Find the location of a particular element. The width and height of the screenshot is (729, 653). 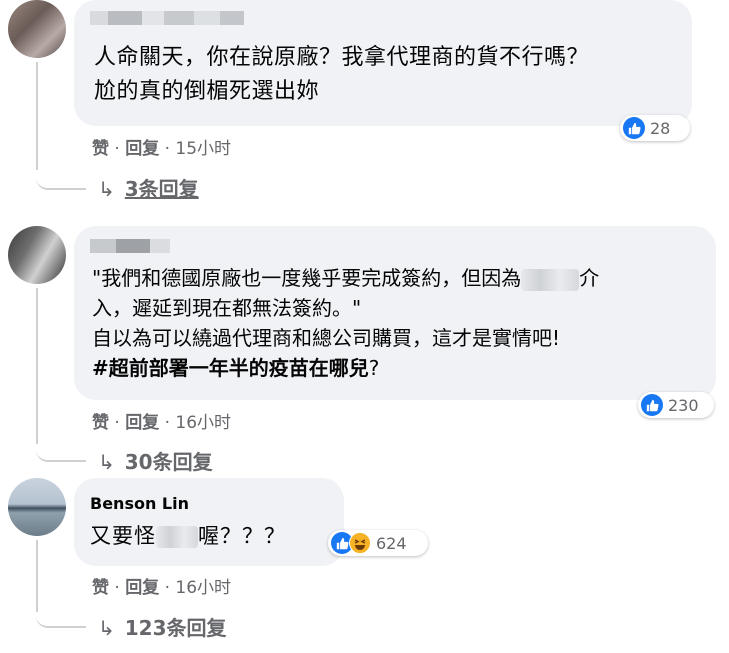

reaction-count: 28 is located at coordinates (660, 128).